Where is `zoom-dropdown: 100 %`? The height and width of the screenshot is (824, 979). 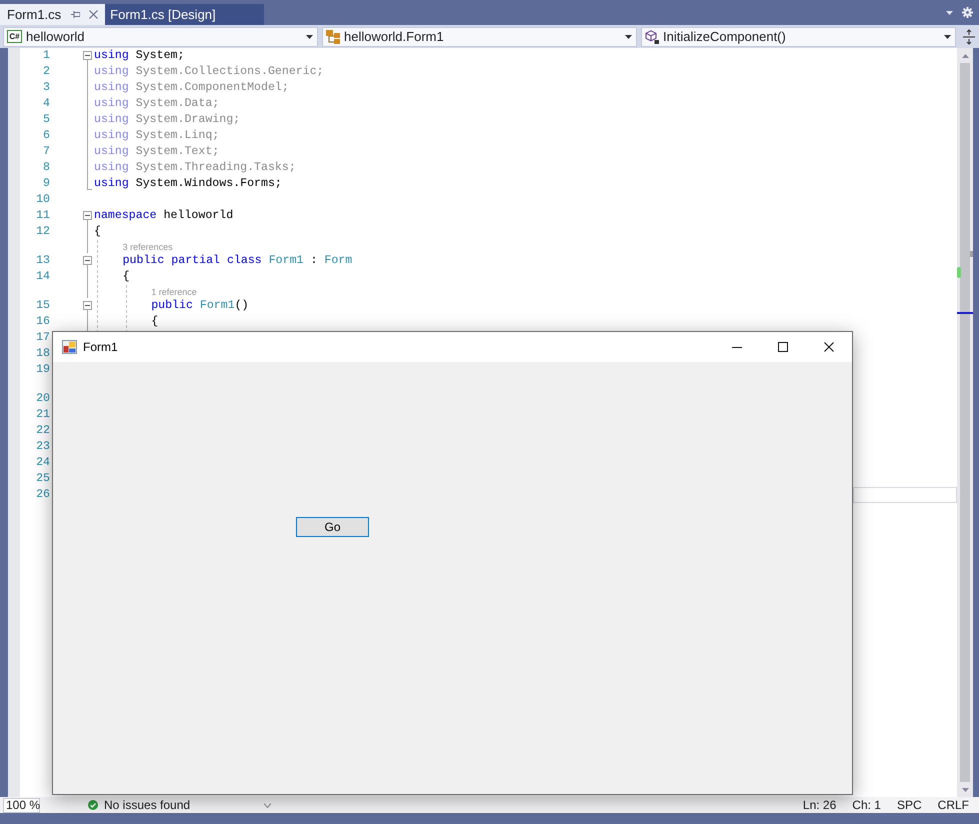 zoom-dropdown: 100 % is located at coordinates (21, 805).